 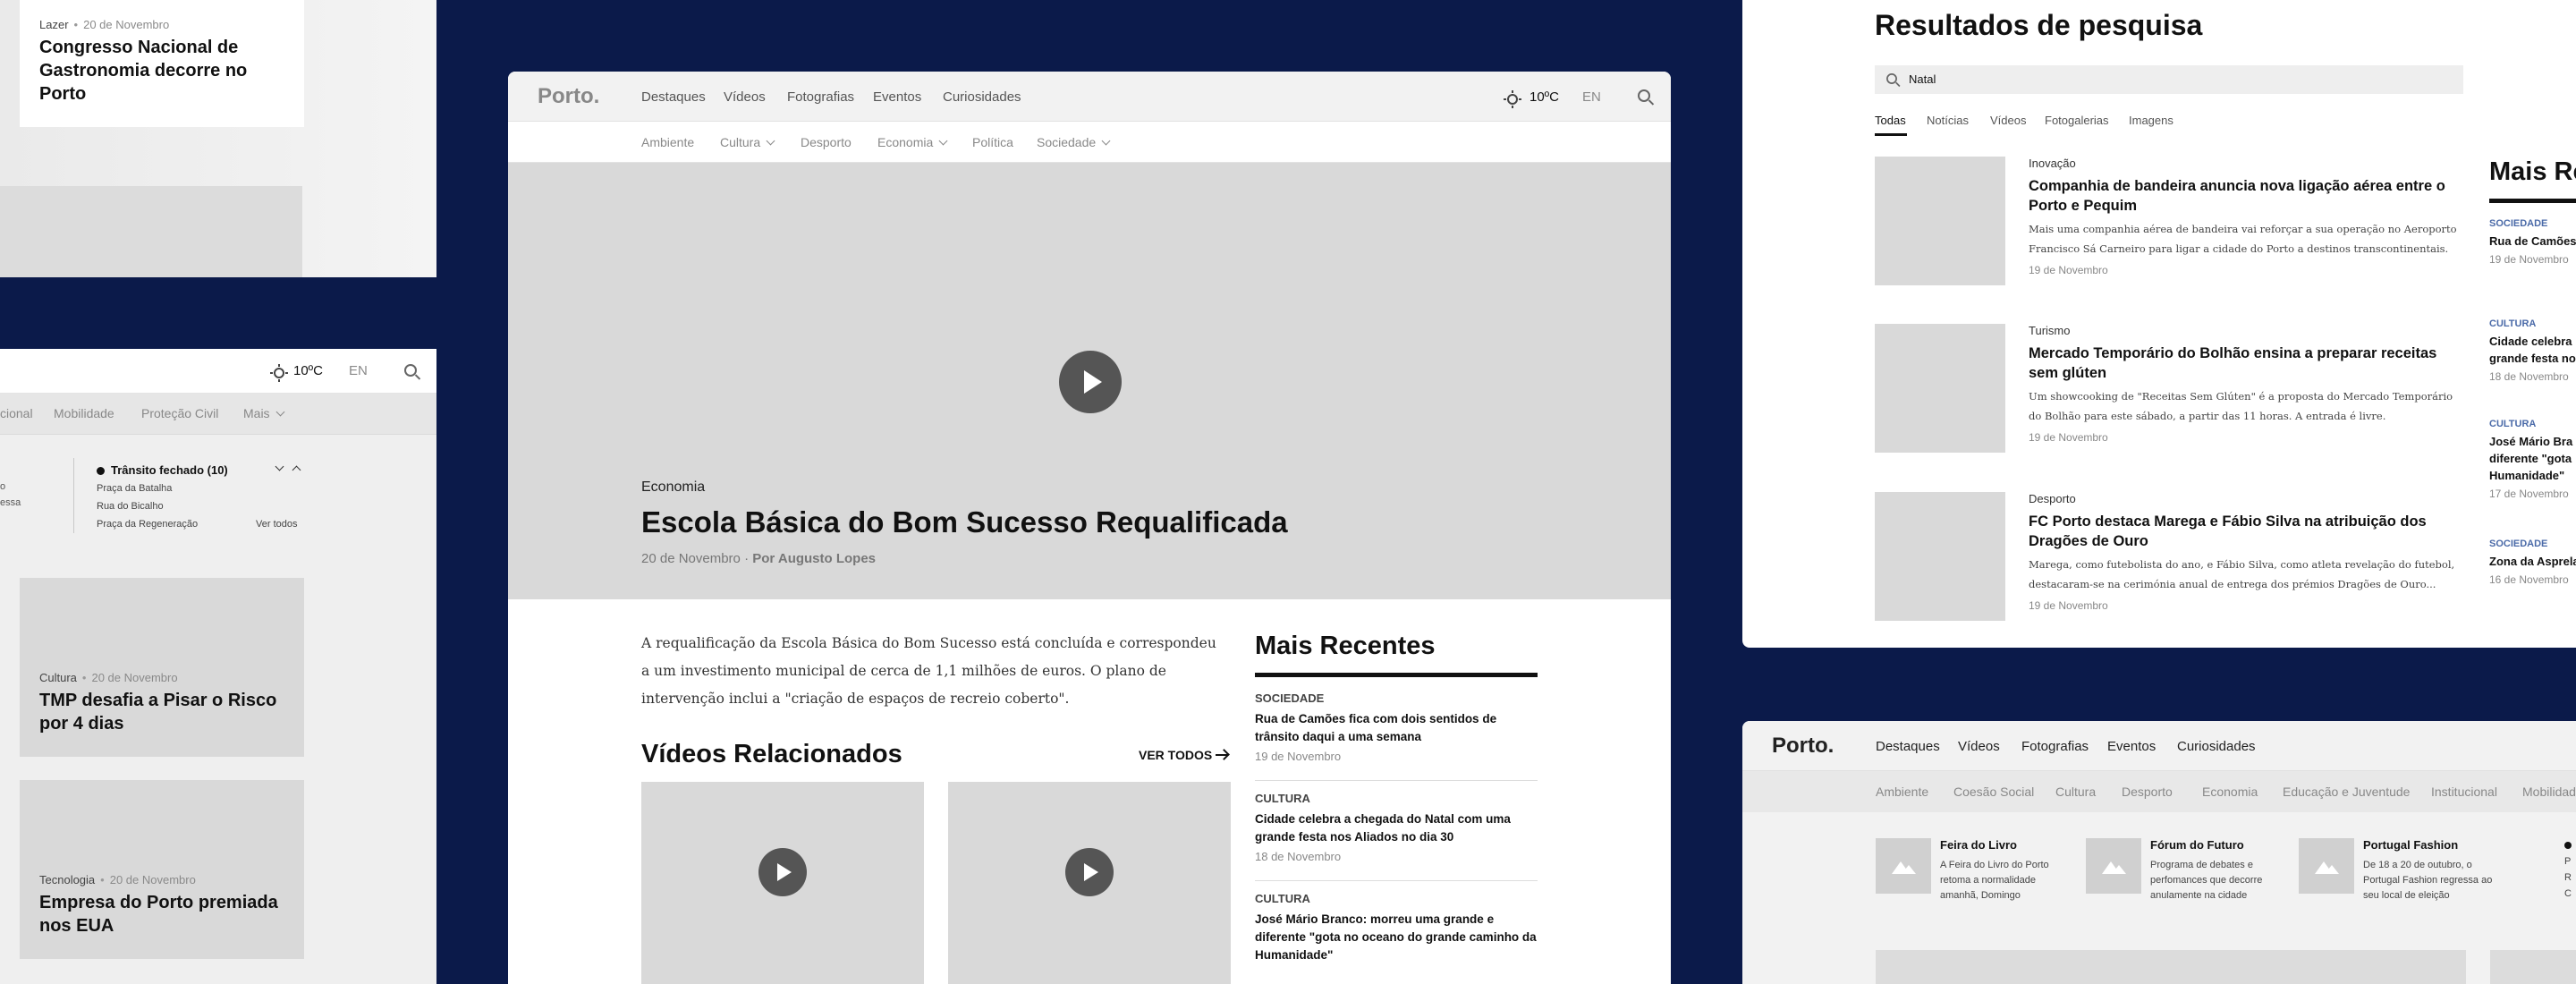 What do you see at coordinates (256, 413) in the screenshot?
I see `subnav-more-label: Mais` at bounding box center [256, 413].